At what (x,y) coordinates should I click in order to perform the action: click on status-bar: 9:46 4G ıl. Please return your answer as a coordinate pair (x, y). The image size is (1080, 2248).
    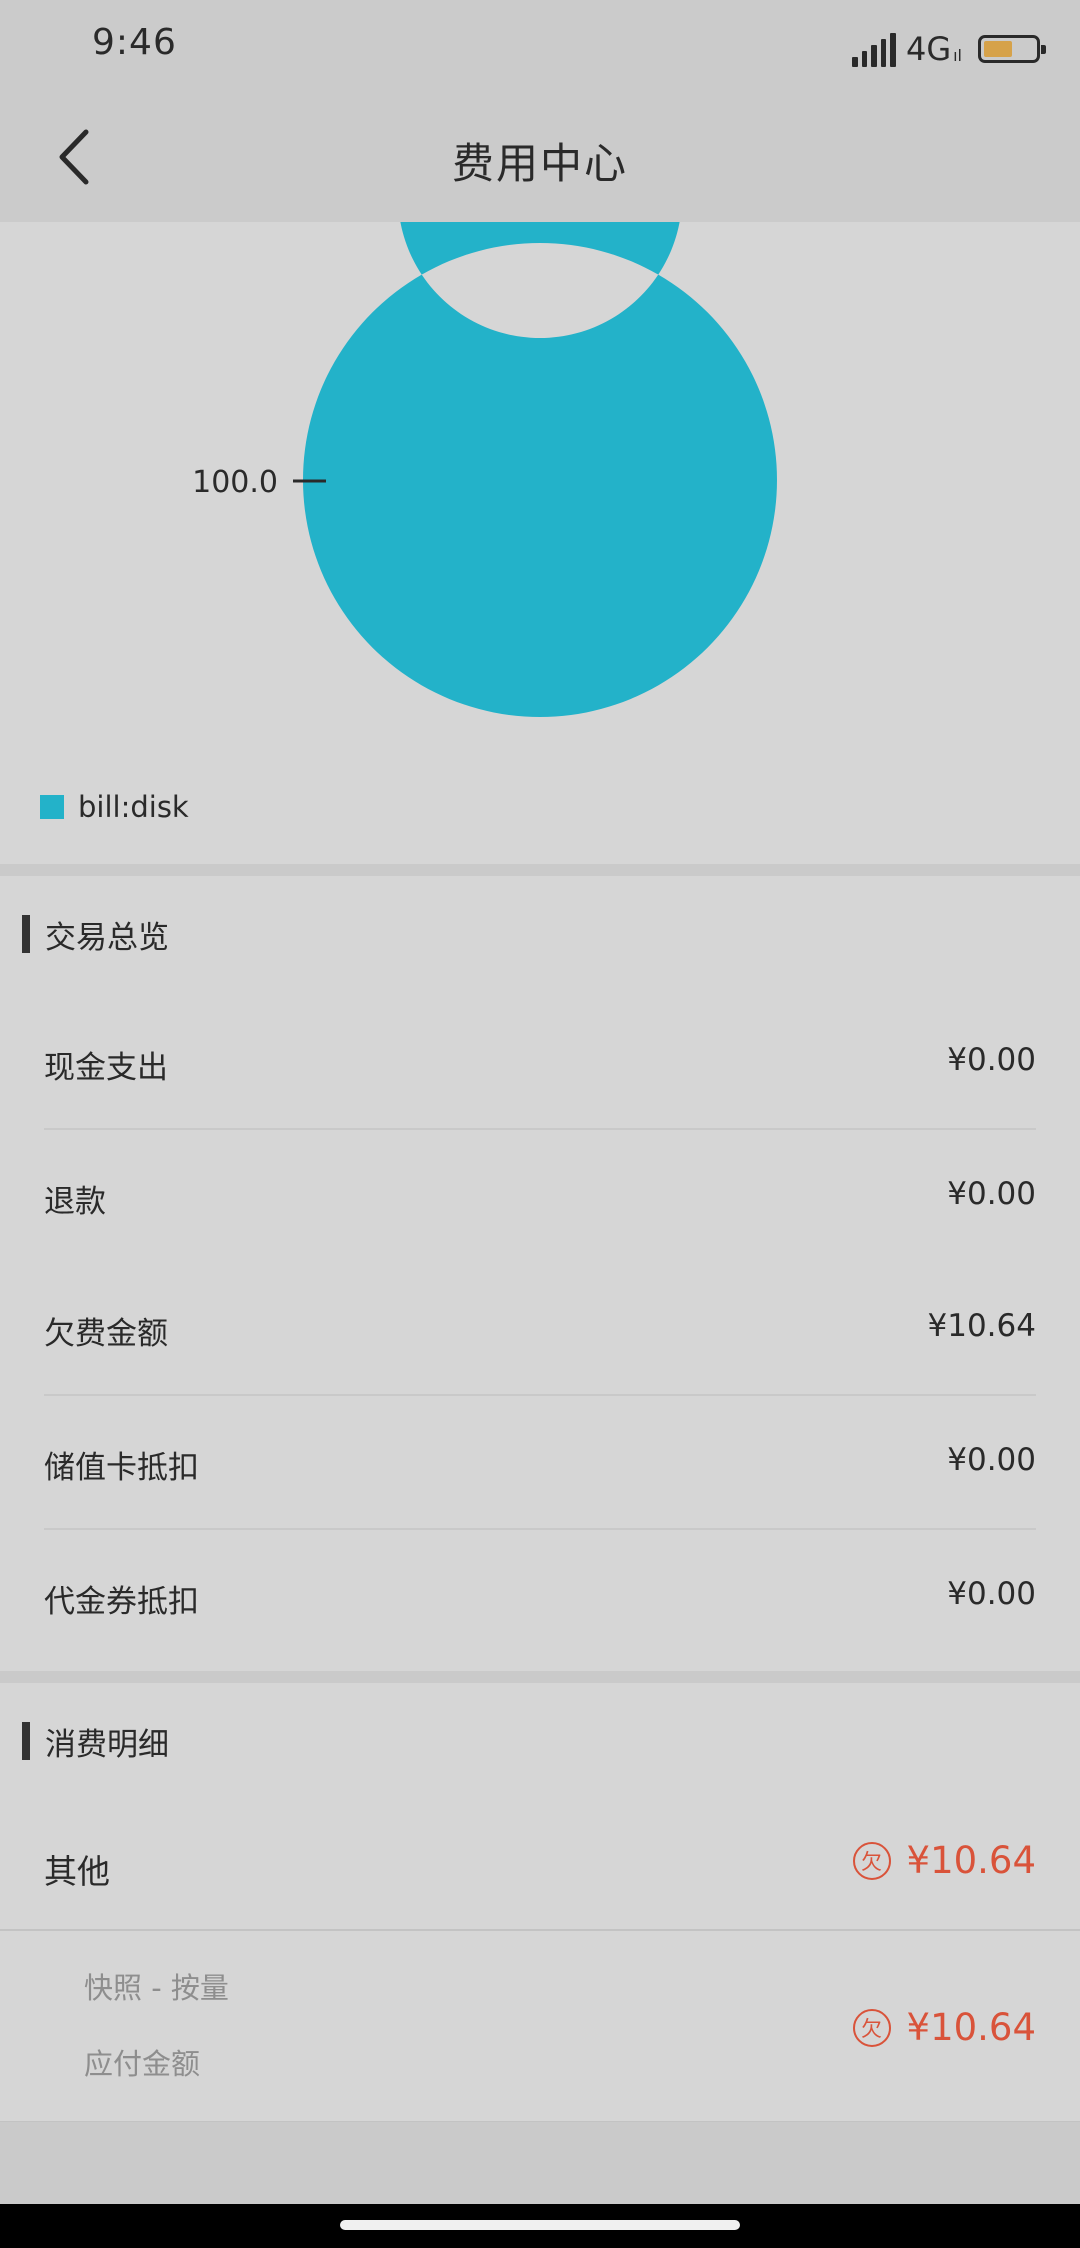
    Looking at the image, I should click on (540, 47).